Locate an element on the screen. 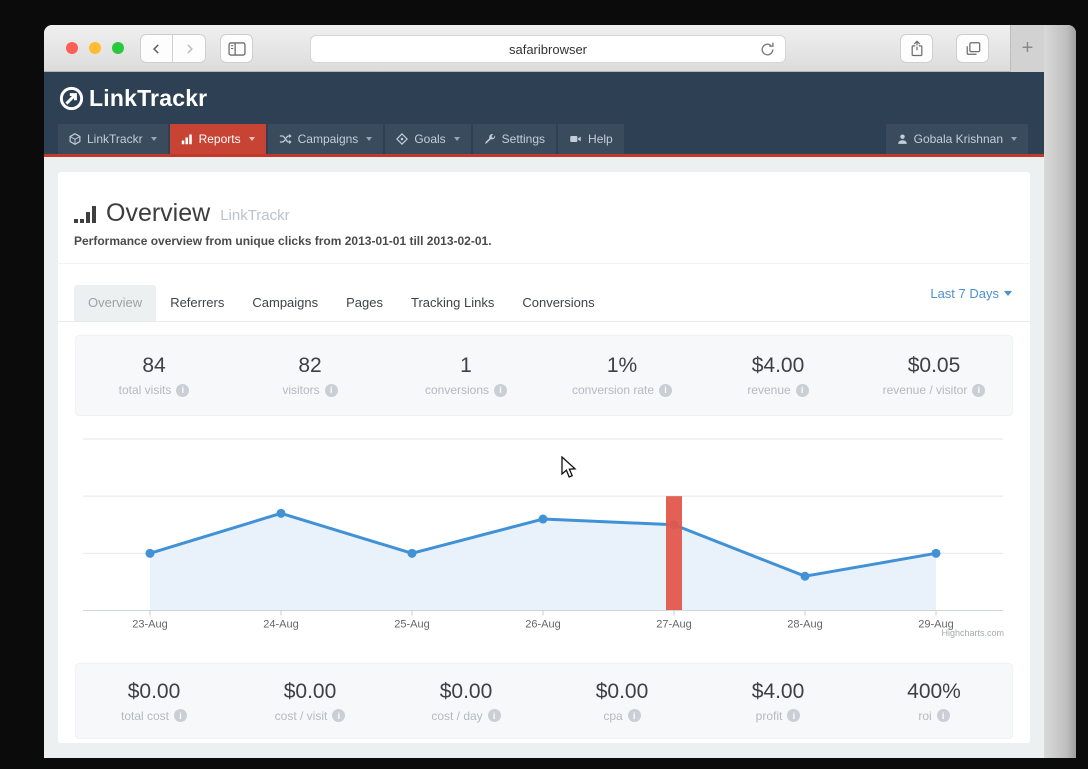  bar-chart-icon is located at coordinates (187, 139).